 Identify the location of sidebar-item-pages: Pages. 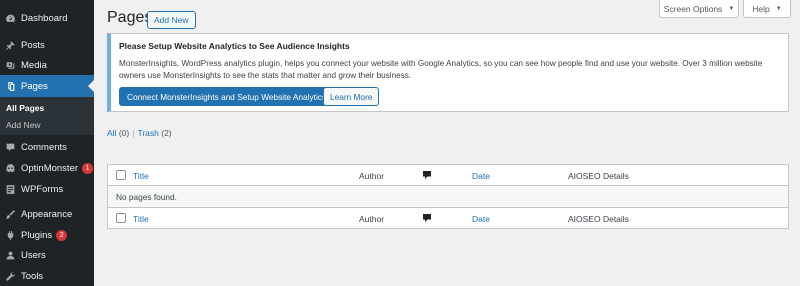
(47, 86).